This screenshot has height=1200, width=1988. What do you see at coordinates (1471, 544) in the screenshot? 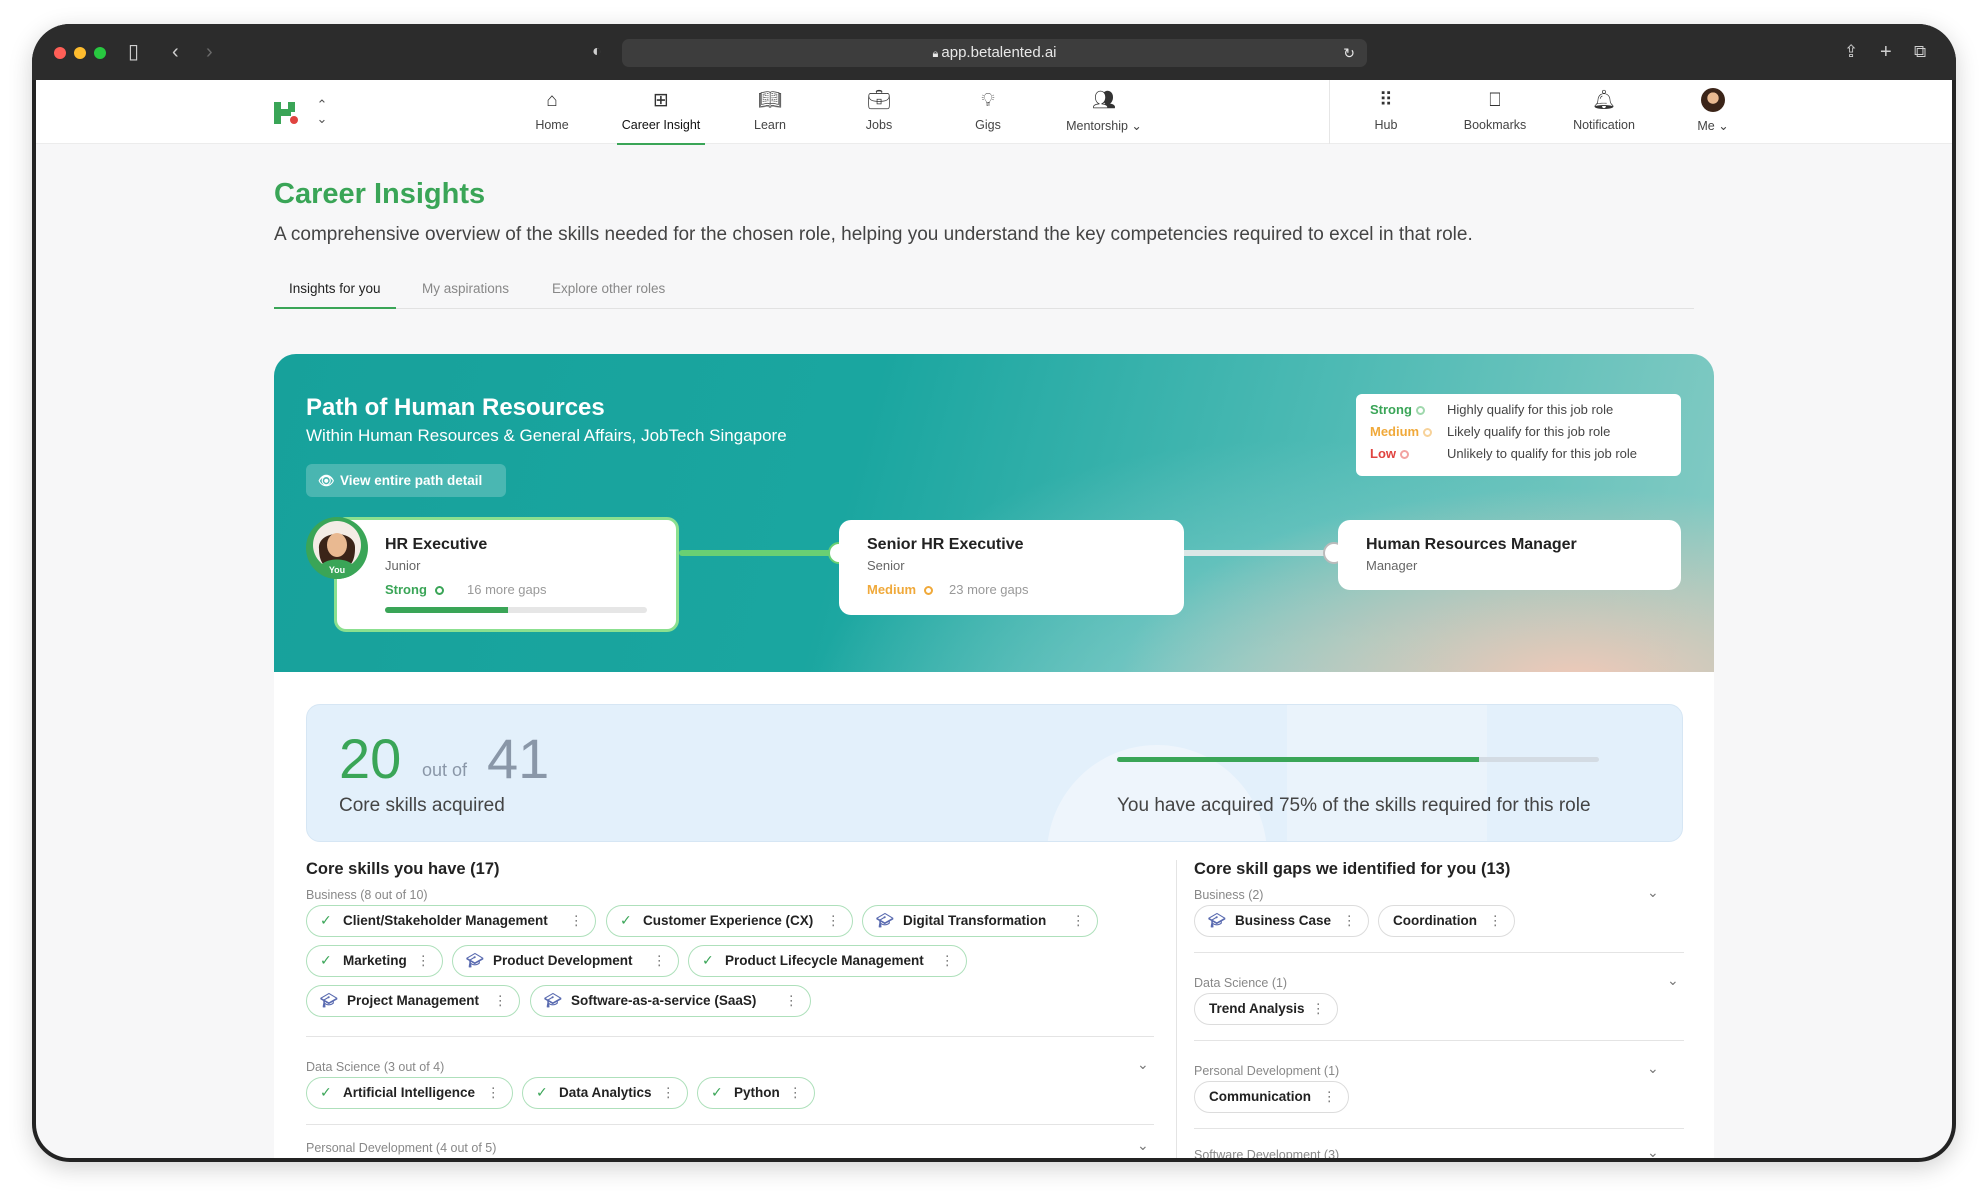
I see `role-title: Human Resources Manager` at bounding box center [1471, 544].